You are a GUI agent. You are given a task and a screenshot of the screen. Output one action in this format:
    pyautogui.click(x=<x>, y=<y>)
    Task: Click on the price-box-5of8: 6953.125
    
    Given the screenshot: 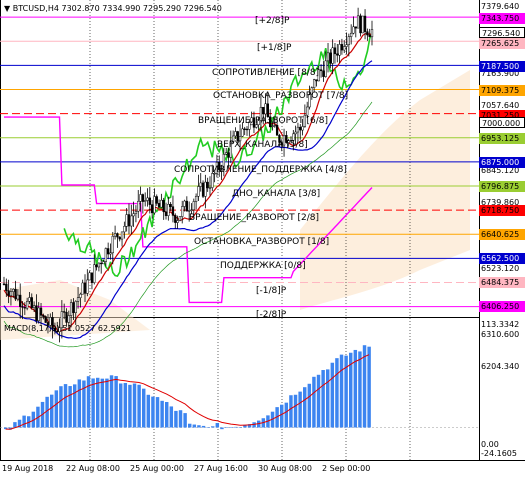 What is the action you would take?
    pyautogui.click(x=502, y=138)
    